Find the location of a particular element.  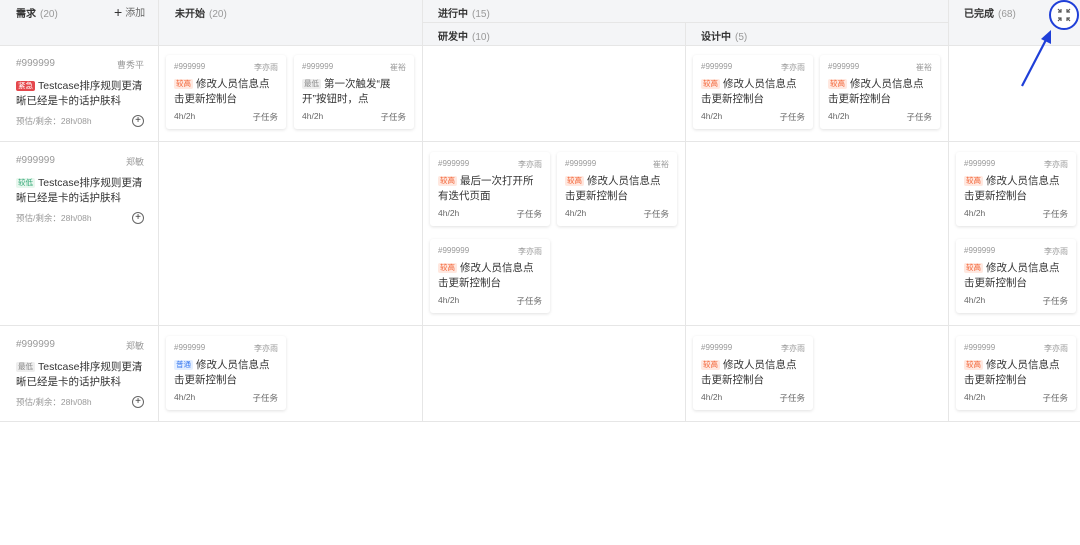

plus-icon: + is located at coordinates (118, 12).